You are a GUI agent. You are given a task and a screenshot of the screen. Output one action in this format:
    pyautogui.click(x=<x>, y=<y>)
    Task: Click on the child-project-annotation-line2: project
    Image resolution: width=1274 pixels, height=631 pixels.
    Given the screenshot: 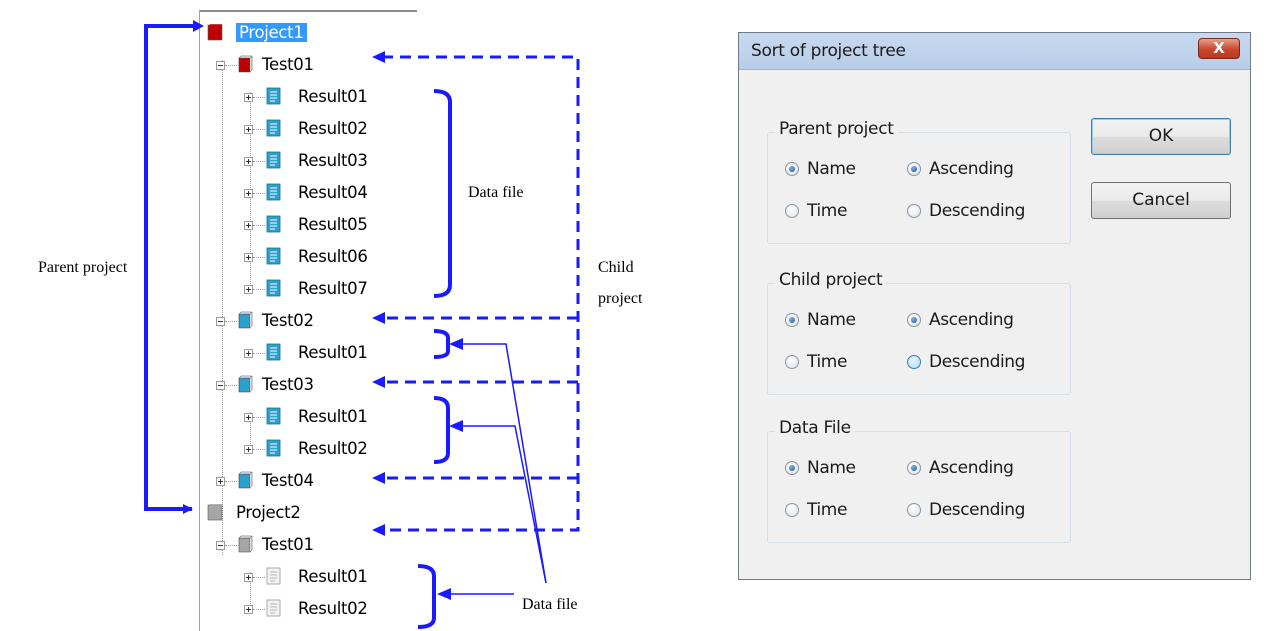 What is the action you would take?
    pyautogui.click(x=620, y=298)
    